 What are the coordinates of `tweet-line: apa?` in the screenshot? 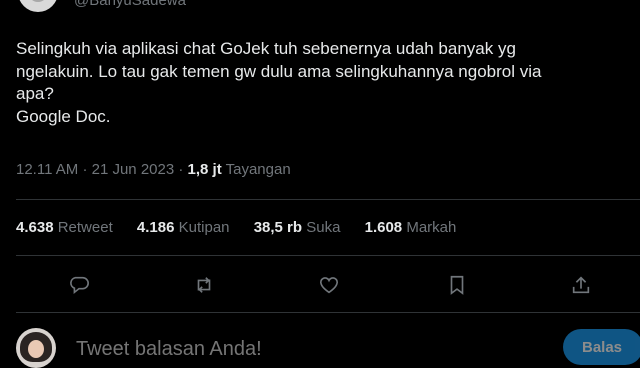 It's located at (35, 93).